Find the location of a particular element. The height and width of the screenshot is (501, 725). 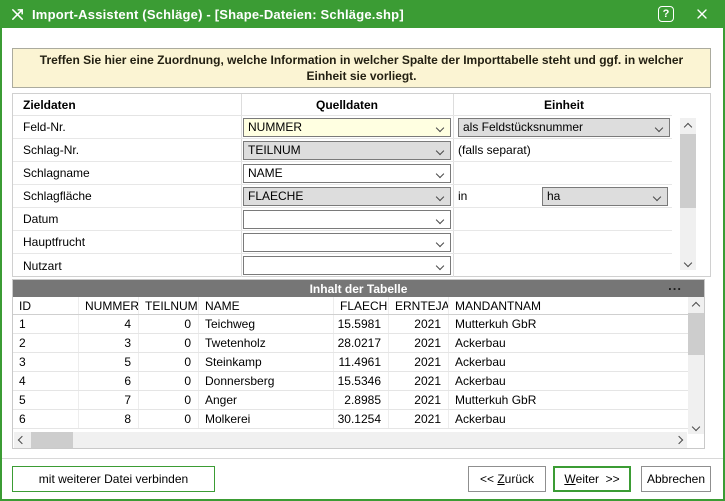

mapping-row-hauptfrucht: Hauptfrucht is located at coordinates (342, 242).